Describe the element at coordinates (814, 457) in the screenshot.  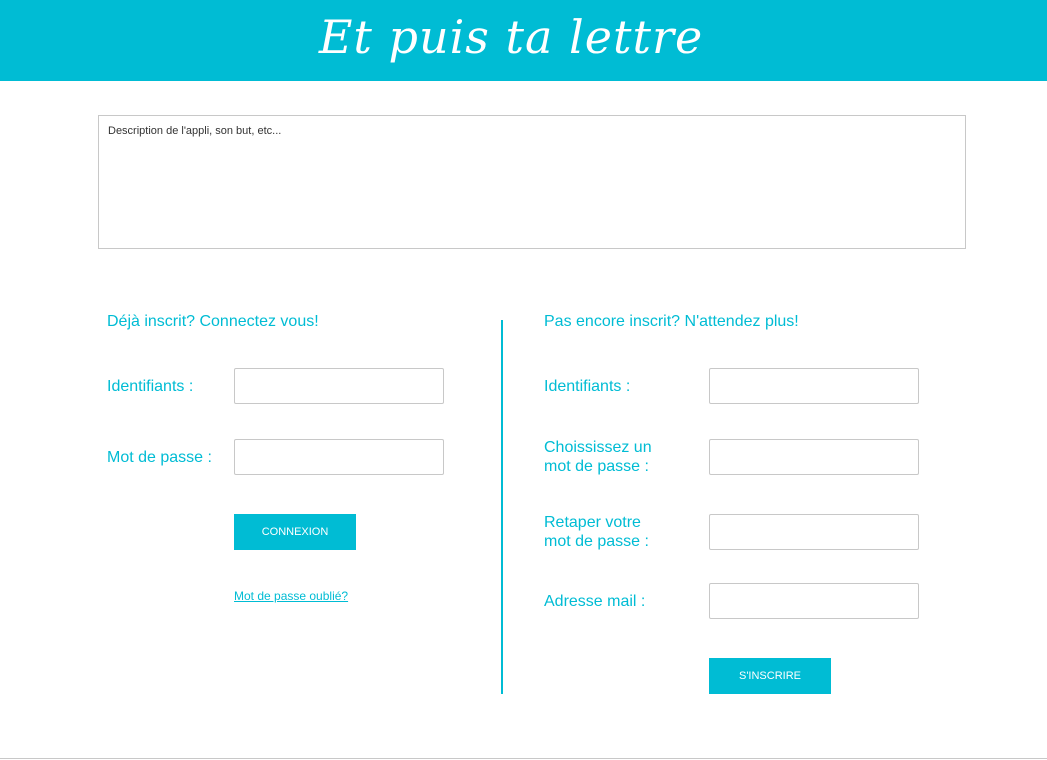
I see `signup-password-input` at that location.